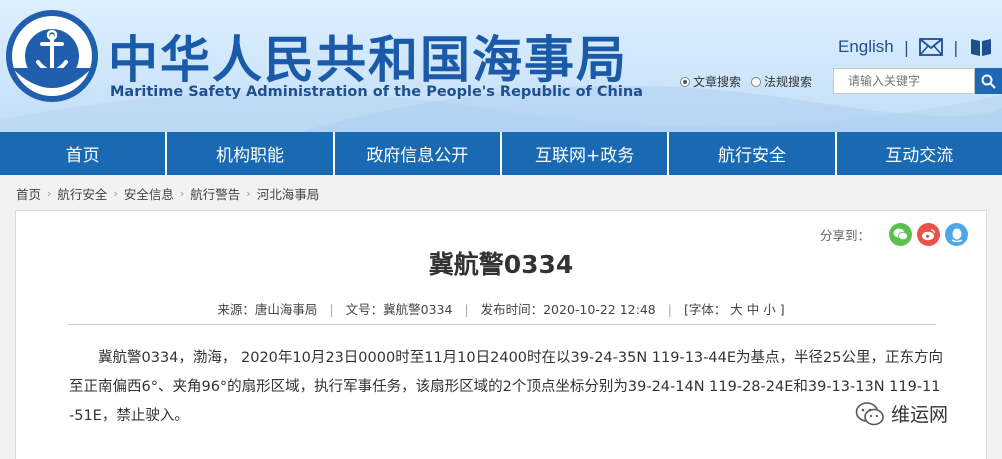 The image size is (1002, 459). What do you see at coordinates (844, 235) in the screenshot?
I see `share-label: 分享到：` at bounding box center [844, 235].